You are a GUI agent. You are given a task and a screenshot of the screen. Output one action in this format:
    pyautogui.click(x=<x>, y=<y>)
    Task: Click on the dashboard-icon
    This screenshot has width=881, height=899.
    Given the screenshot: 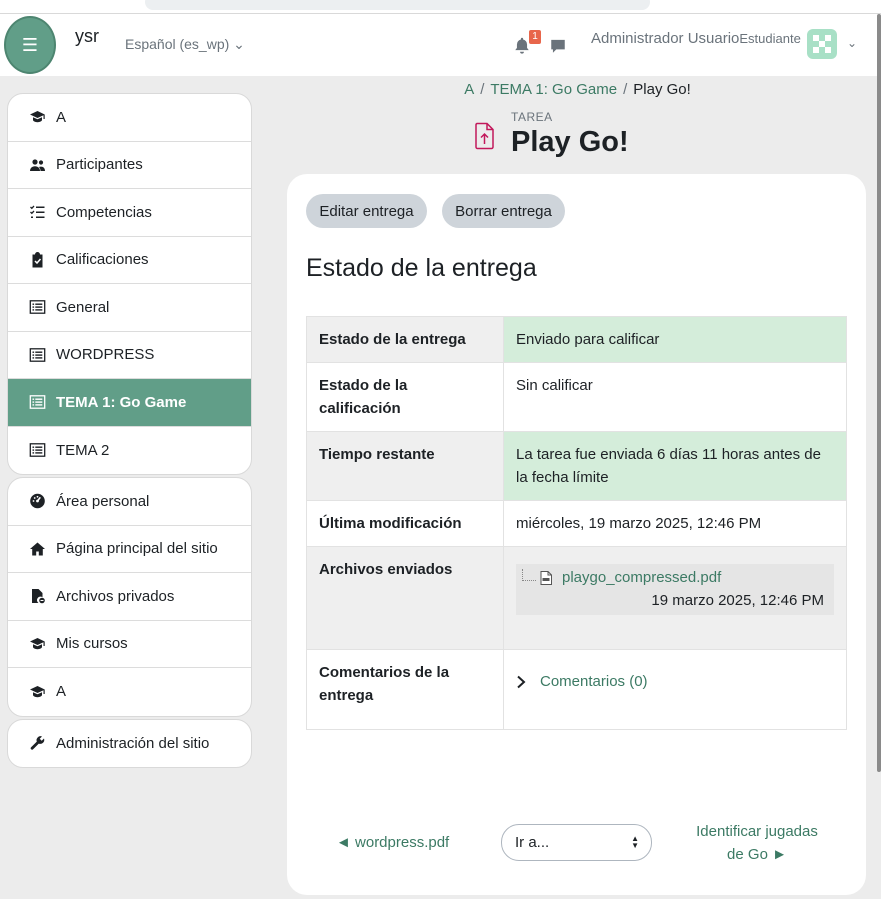 What is the action you would take?
    pyautogui.click(x=37, y=501)
    